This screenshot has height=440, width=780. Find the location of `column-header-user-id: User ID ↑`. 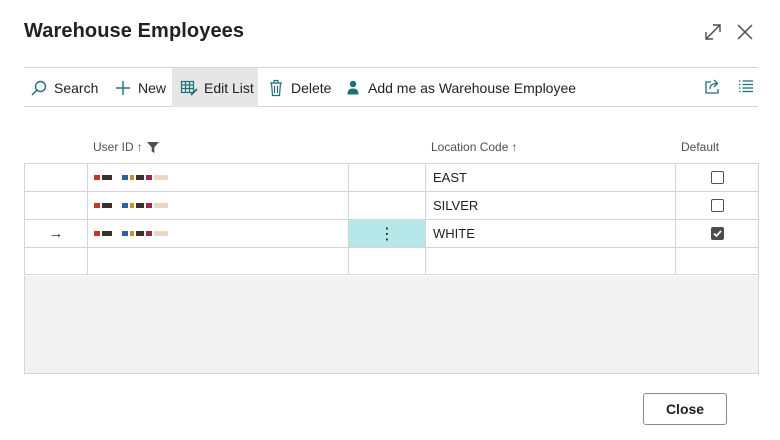

column-header-user-id: User ID ↑ is located at coordinates (126, 147).